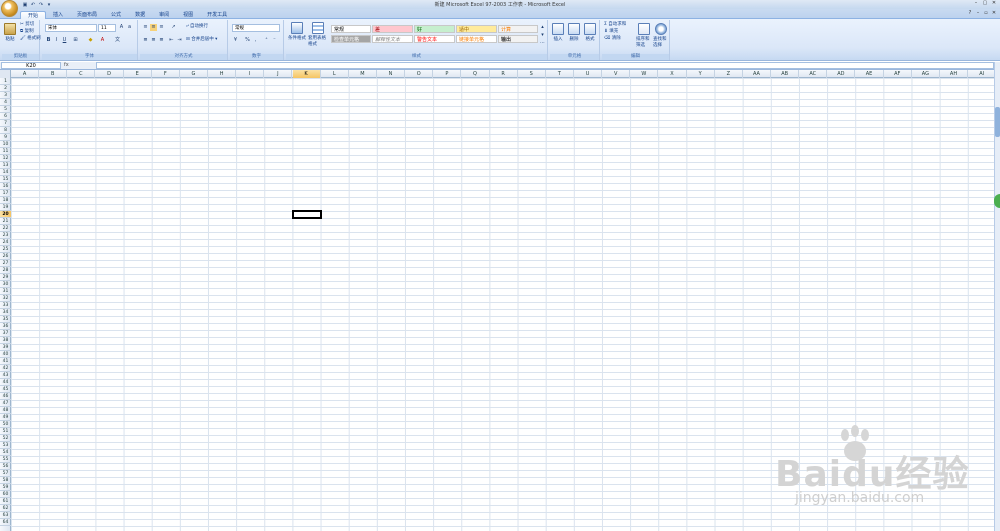 The height and width of the screenshot is (531, 1000). I want to click on row-header: 13, so click(5, 165).